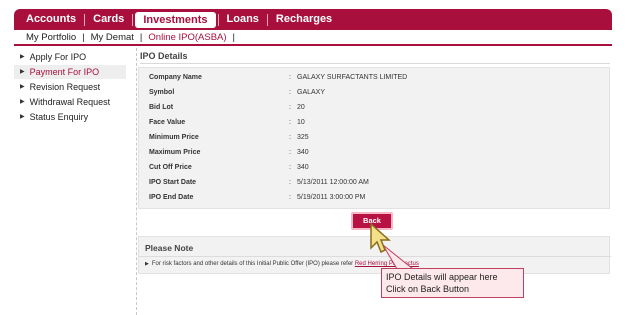 The width and height of the screenshot is (628, 315). What do you see at coordinates (51, 19) in the screenshot?
I see `tab-accounts: Accounts` at bounding box center [51, 19].